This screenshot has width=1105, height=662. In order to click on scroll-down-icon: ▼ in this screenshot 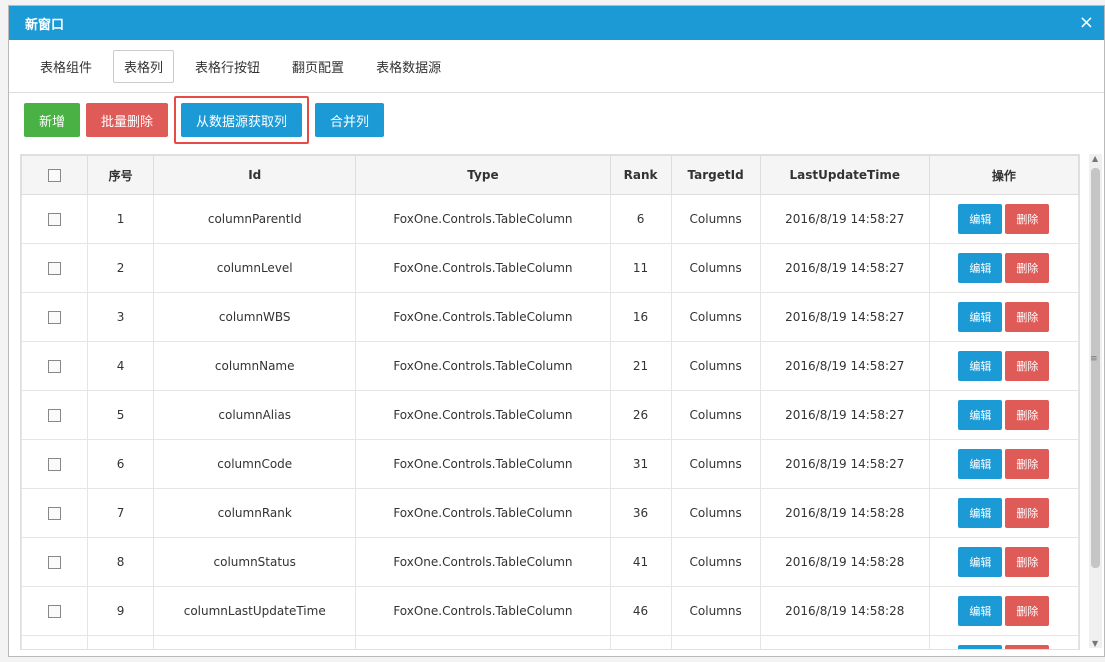, I will do `click(1095, 643)`.